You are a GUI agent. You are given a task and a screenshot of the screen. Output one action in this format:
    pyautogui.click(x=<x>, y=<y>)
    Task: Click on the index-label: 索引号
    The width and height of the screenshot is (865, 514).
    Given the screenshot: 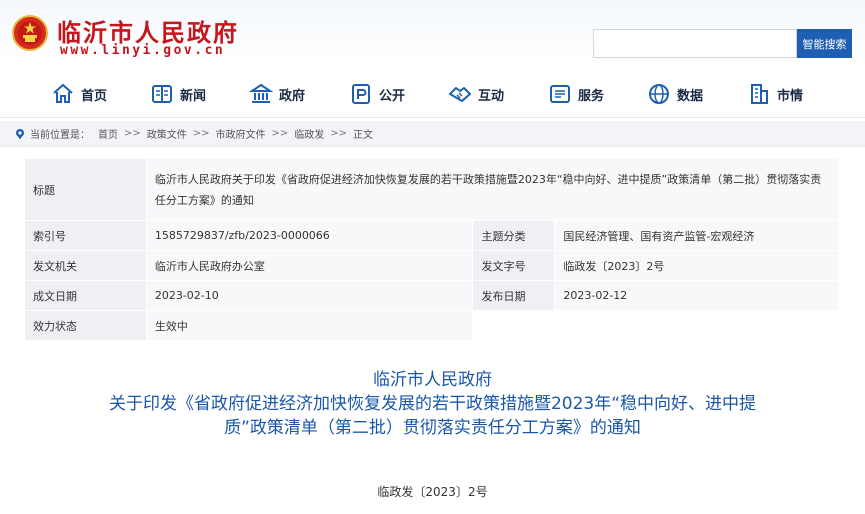 What is the action you would take?
    pyautogui.click(x=85, y=235)
    